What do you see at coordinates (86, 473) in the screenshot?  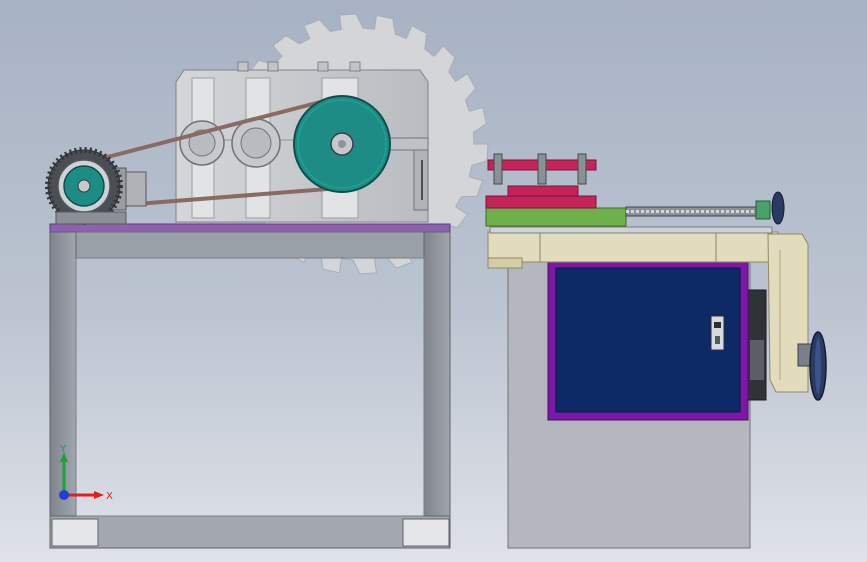 I see `axis-triad-graphic: Y X` at bounding box center [86, 473].